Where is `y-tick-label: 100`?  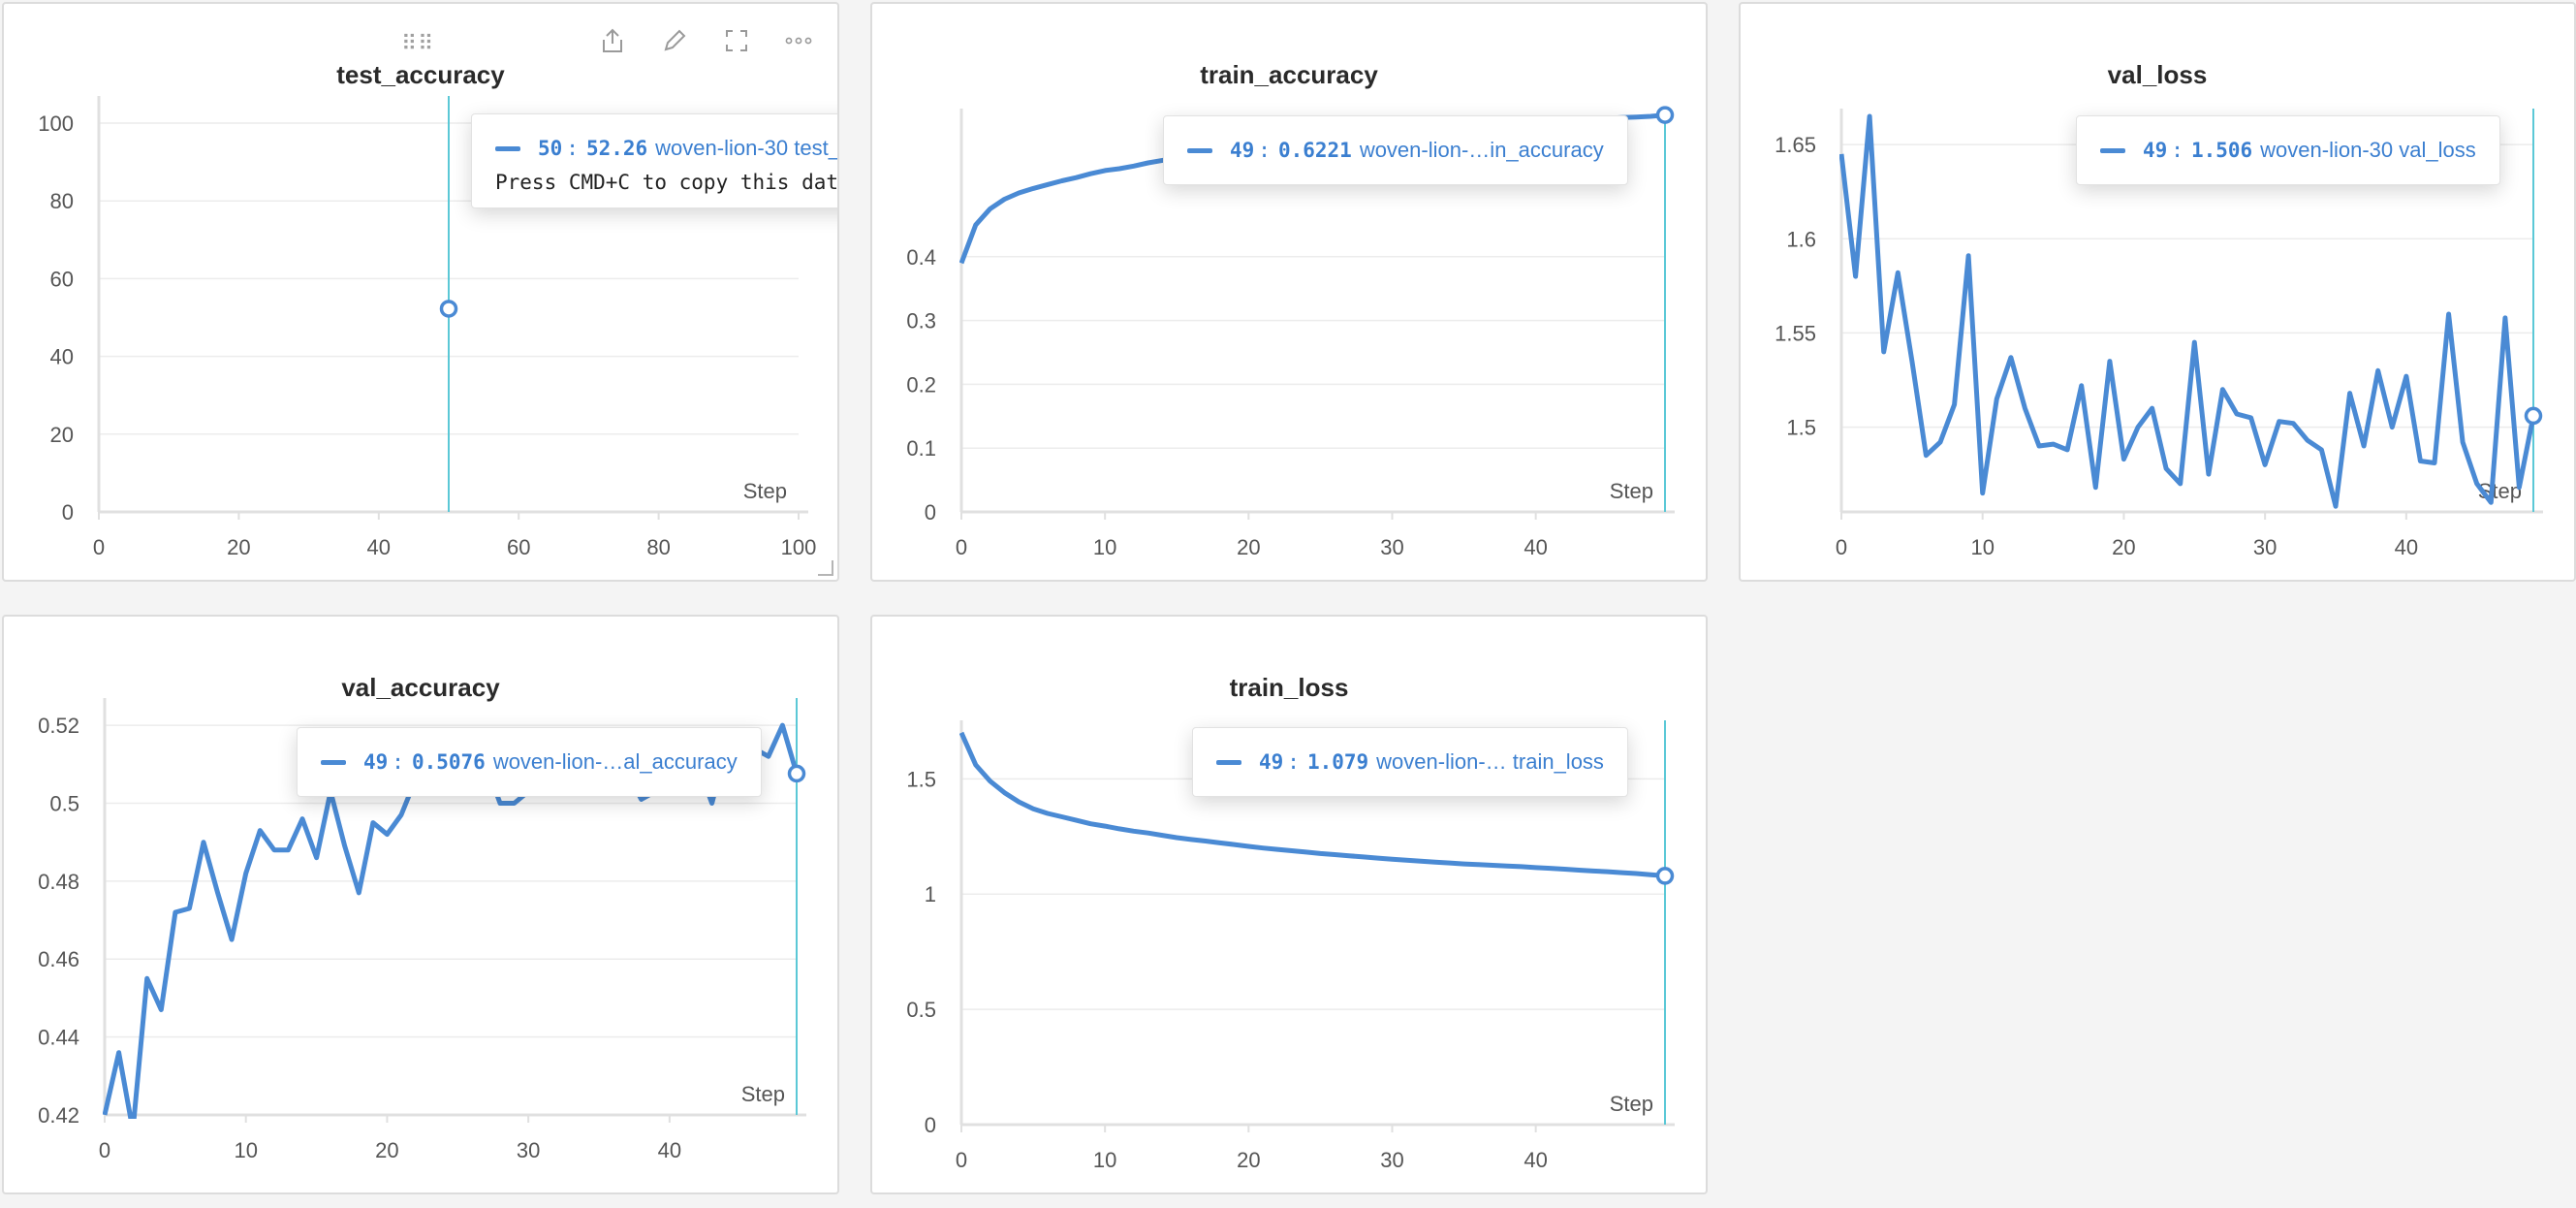
y-tick-label: 100 is located at coordinates (56, 123).